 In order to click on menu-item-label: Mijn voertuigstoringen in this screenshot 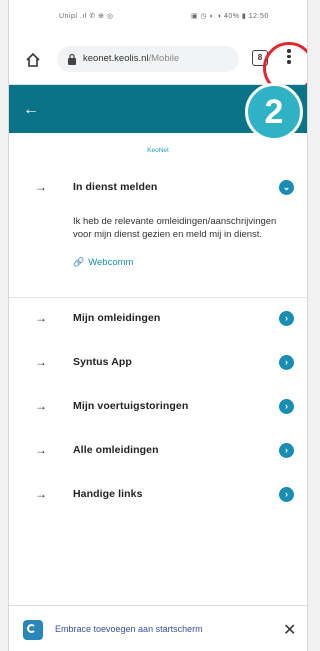, I will do `click(131, 406)`.